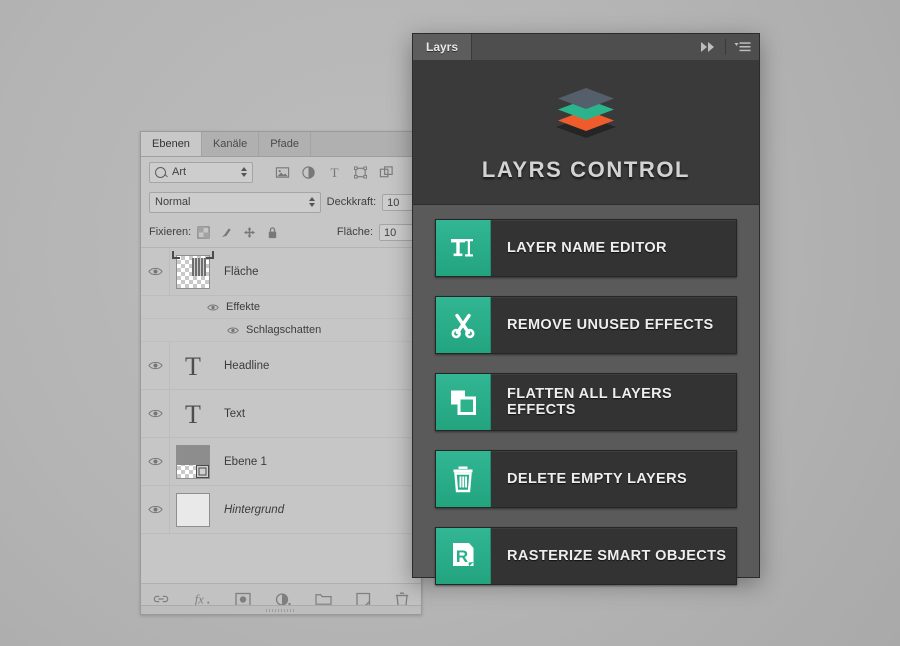 The image size is (900, 646). I want to click on tab-pfade-label: Pfade, so click(284, 144).